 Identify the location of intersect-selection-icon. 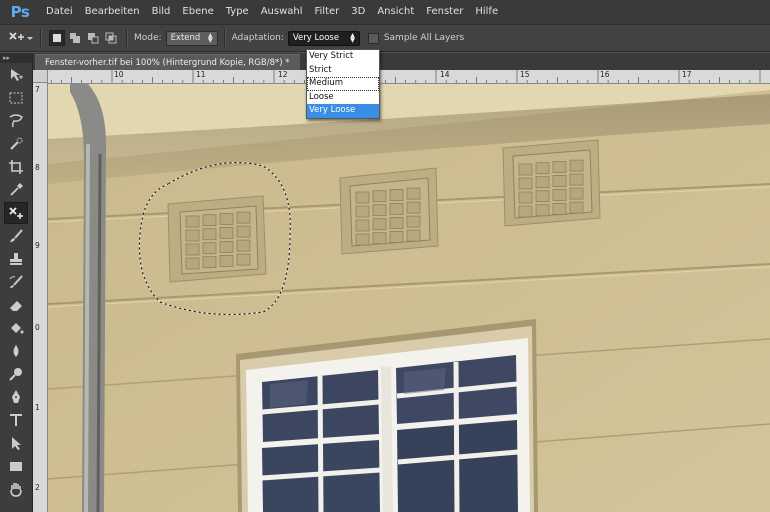
(111, 38).